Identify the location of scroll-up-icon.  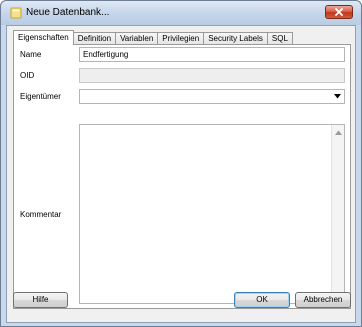
(338, 133).